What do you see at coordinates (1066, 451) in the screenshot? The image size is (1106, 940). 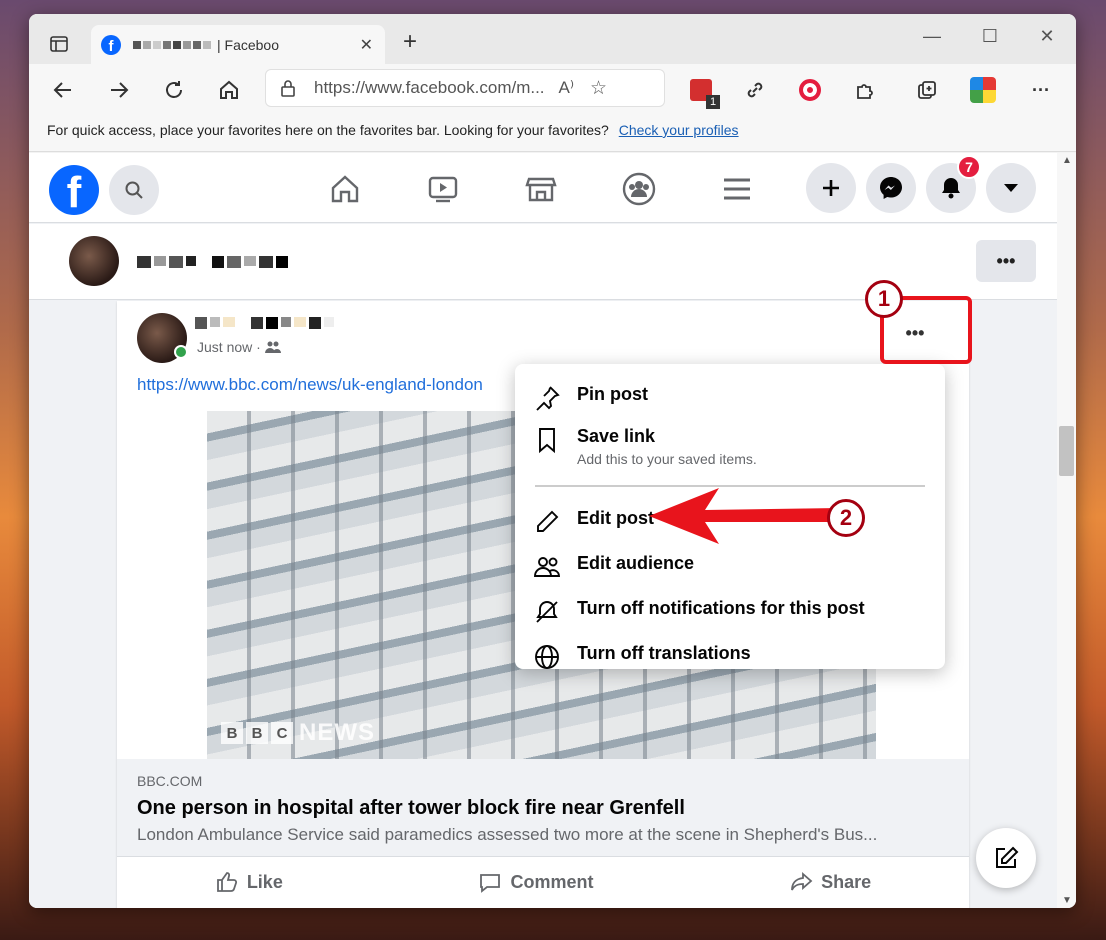 I see `scrollbar-thumb` at bounding box center [1066, 451].